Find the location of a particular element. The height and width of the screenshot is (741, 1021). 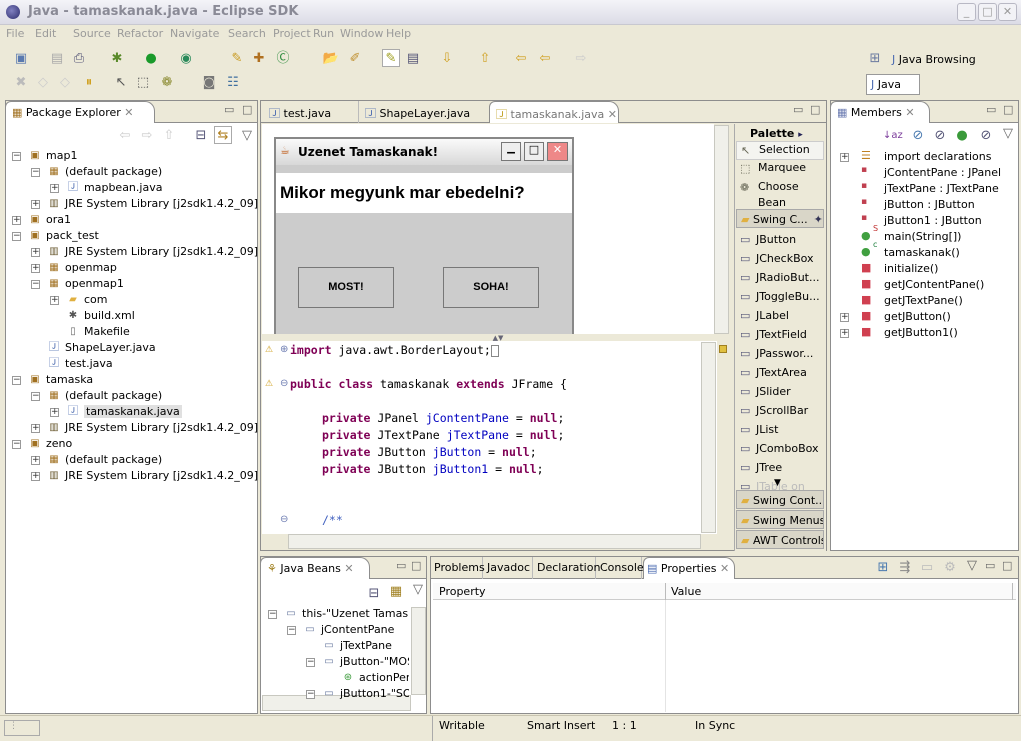

member-item: jContentPane : JPanel is located at coordinates (942, 173).